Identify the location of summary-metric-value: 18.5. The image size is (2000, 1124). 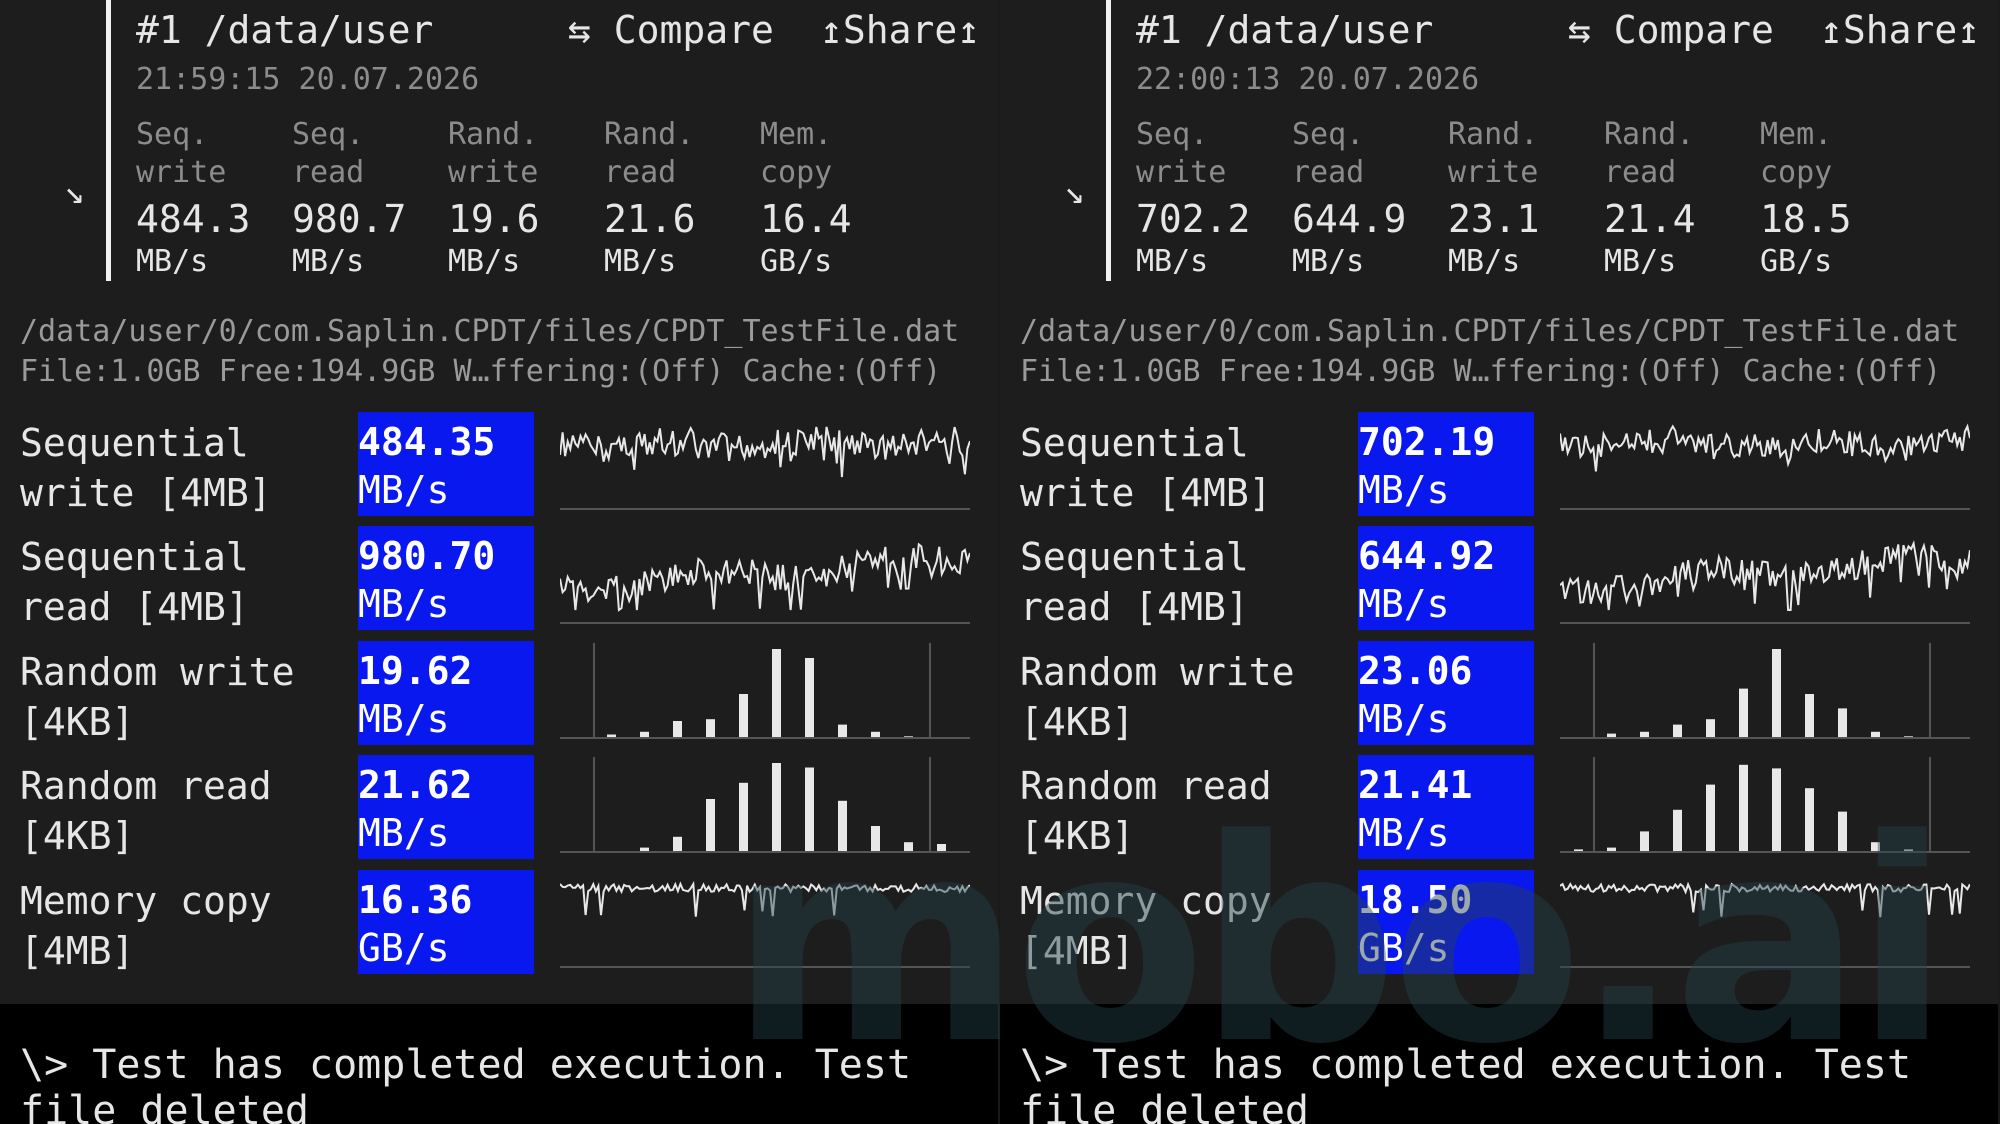
(1806, 219).